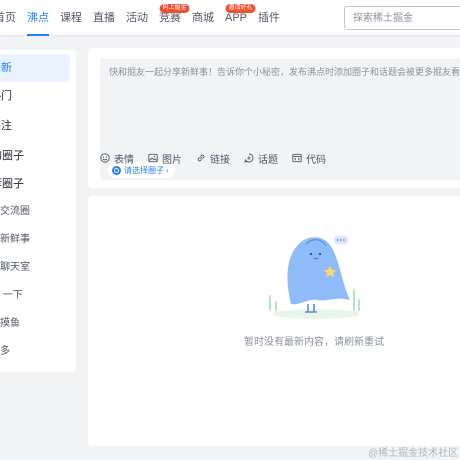 The width and height of the screenshot is (460, 460). Describe the element at coordinates (167, 170) in the screenshot. I see `chevron-right-icon: ›` at that location.